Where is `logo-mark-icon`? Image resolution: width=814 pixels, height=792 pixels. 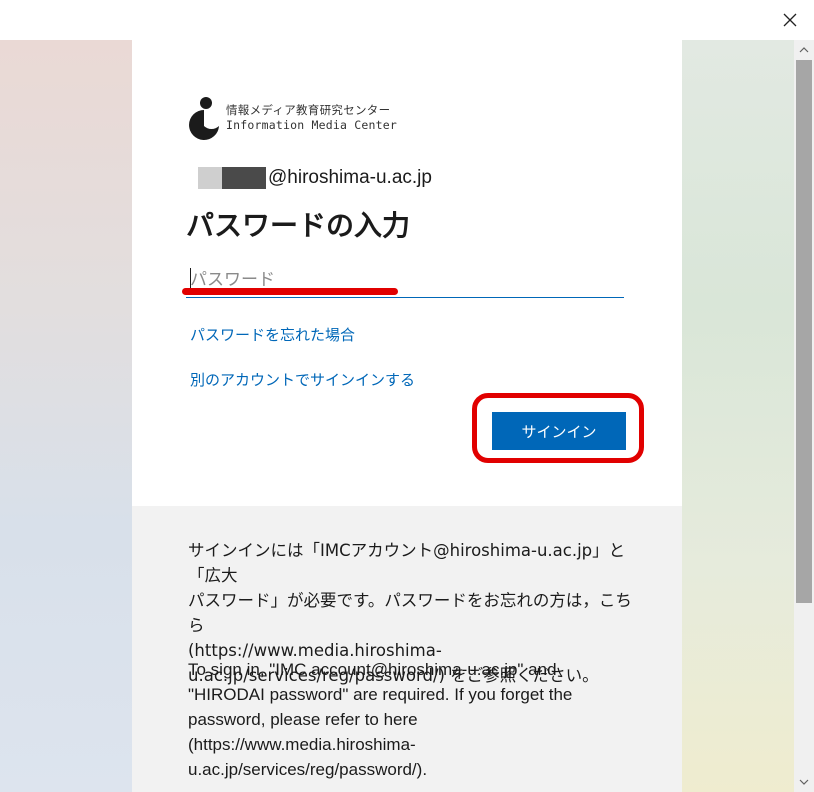
logo-mark-icon is located at coordinates (204, 118).